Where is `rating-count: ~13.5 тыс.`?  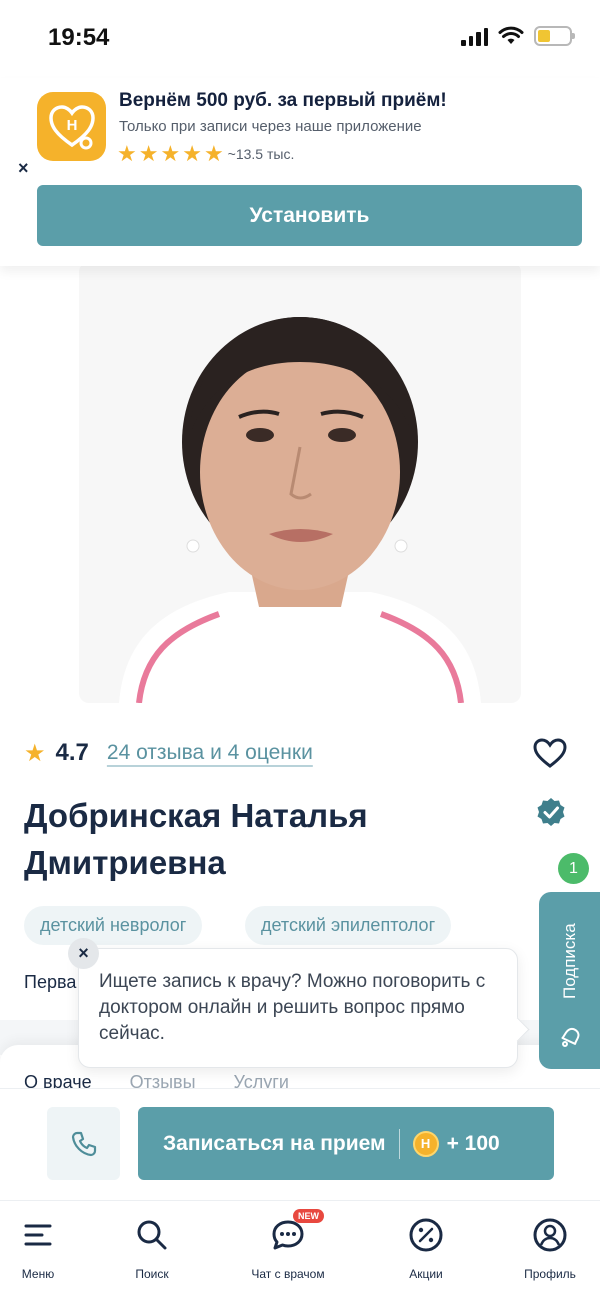 rating-count: ~13.5 тыс. is located at coordinates (261, 154).